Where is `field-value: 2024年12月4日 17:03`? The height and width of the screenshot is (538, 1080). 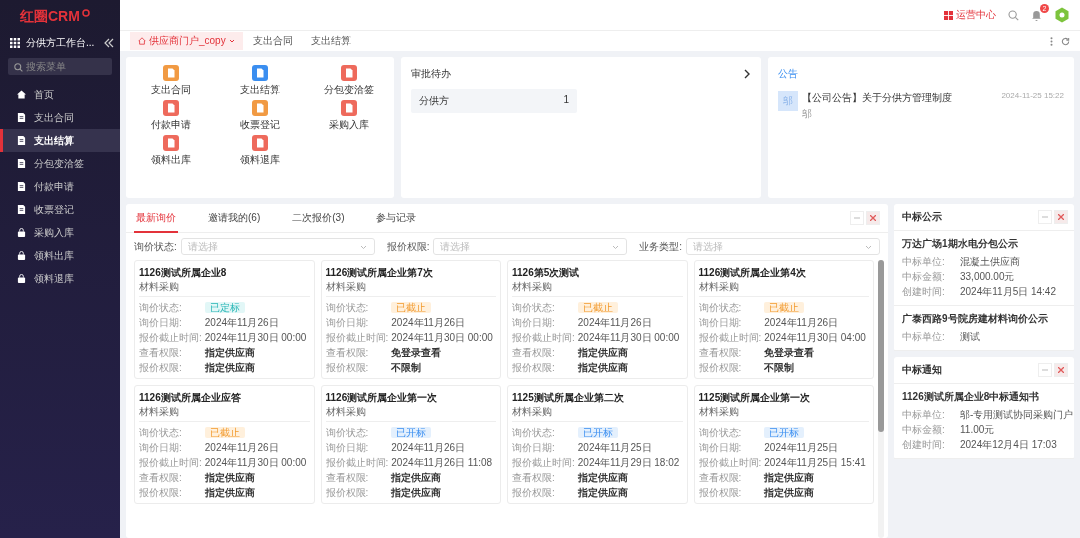 field-value: 2024年12月4日 17:03 is located at coordinates (1008, 445).